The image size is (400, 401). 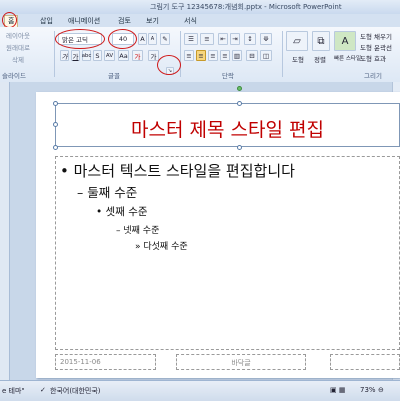 What do you see at coordinates (46, 21) in the screenshot?
I see `tab-insert: 삽입` at bounding box center [46, 21].